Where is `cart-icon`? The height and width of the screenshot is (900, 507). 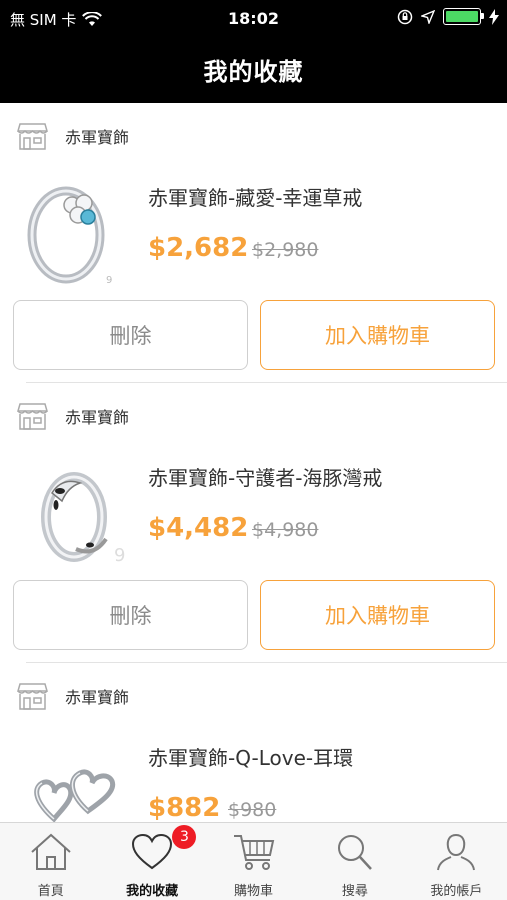 cart-icon is located at coordinates (253, 852).